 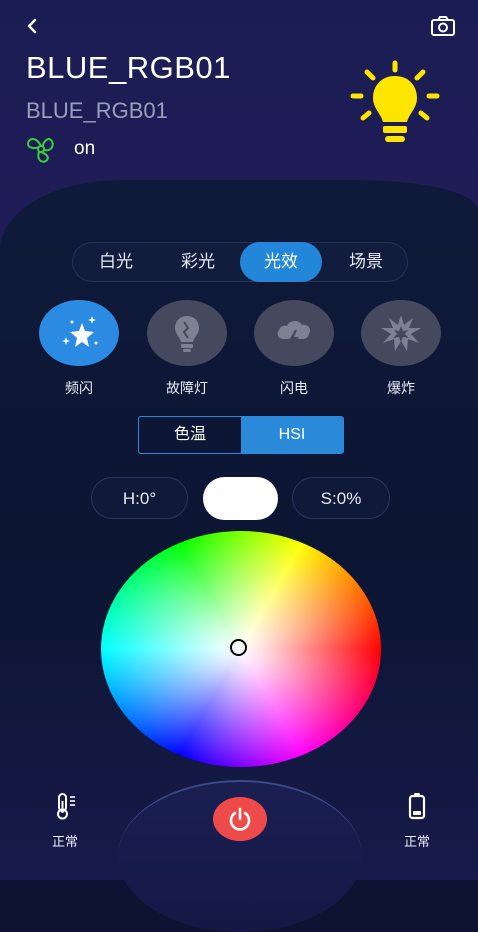 I want to click on hue-value: H:0°, so click(x=139, y=498).